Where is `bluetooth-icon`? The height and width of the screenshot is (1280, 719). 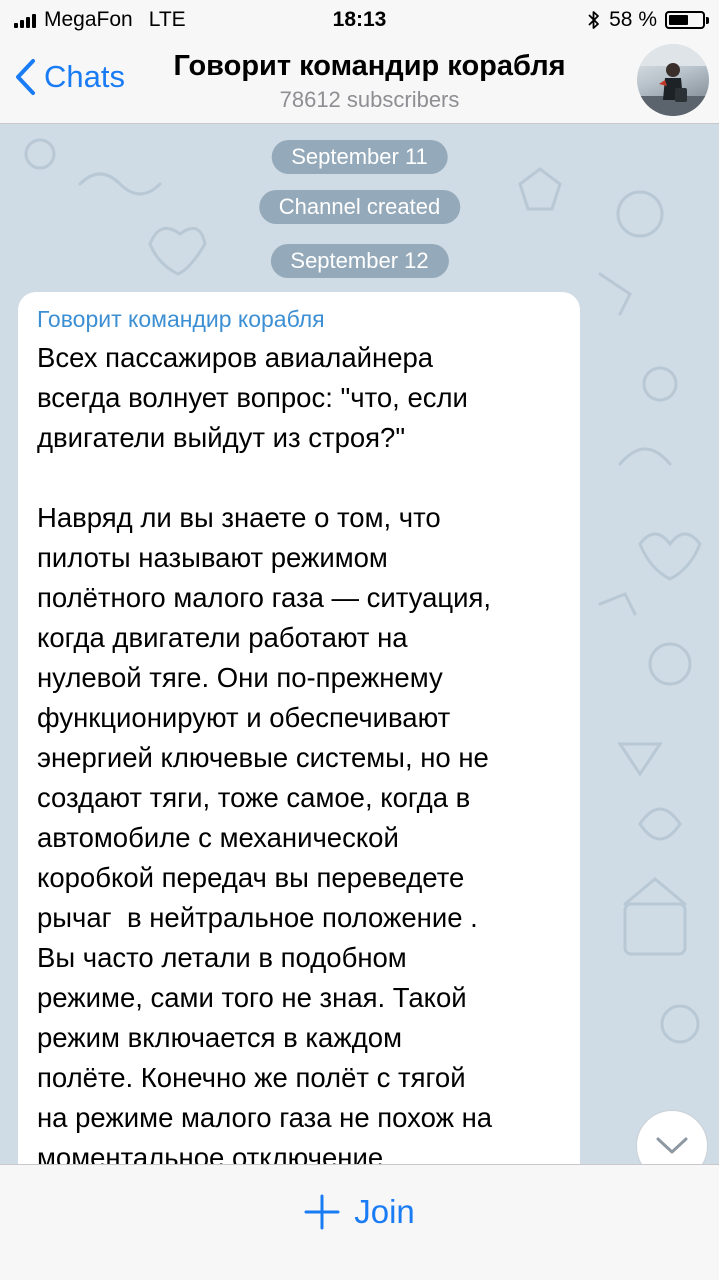 bluetooth-icon is located at coordinates (594, 20).